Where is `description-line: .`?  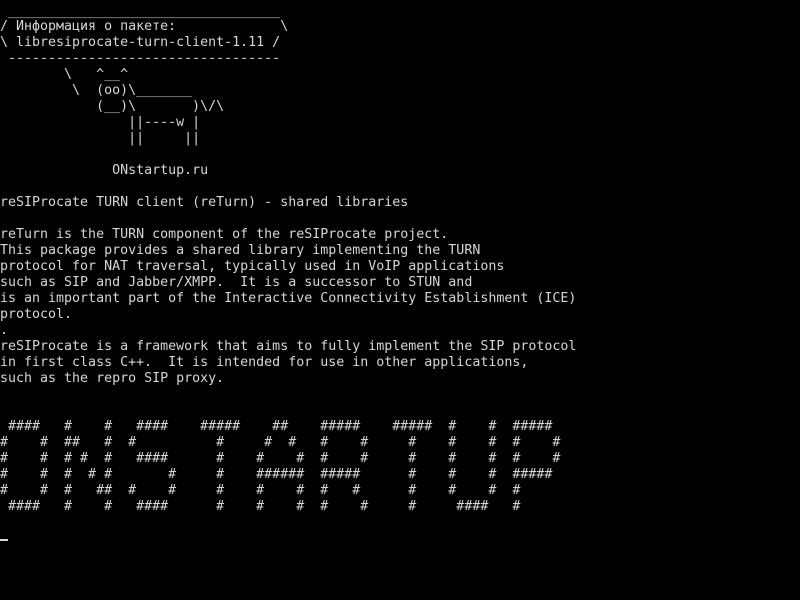
description-line: . is located at coordinates (4, 330).